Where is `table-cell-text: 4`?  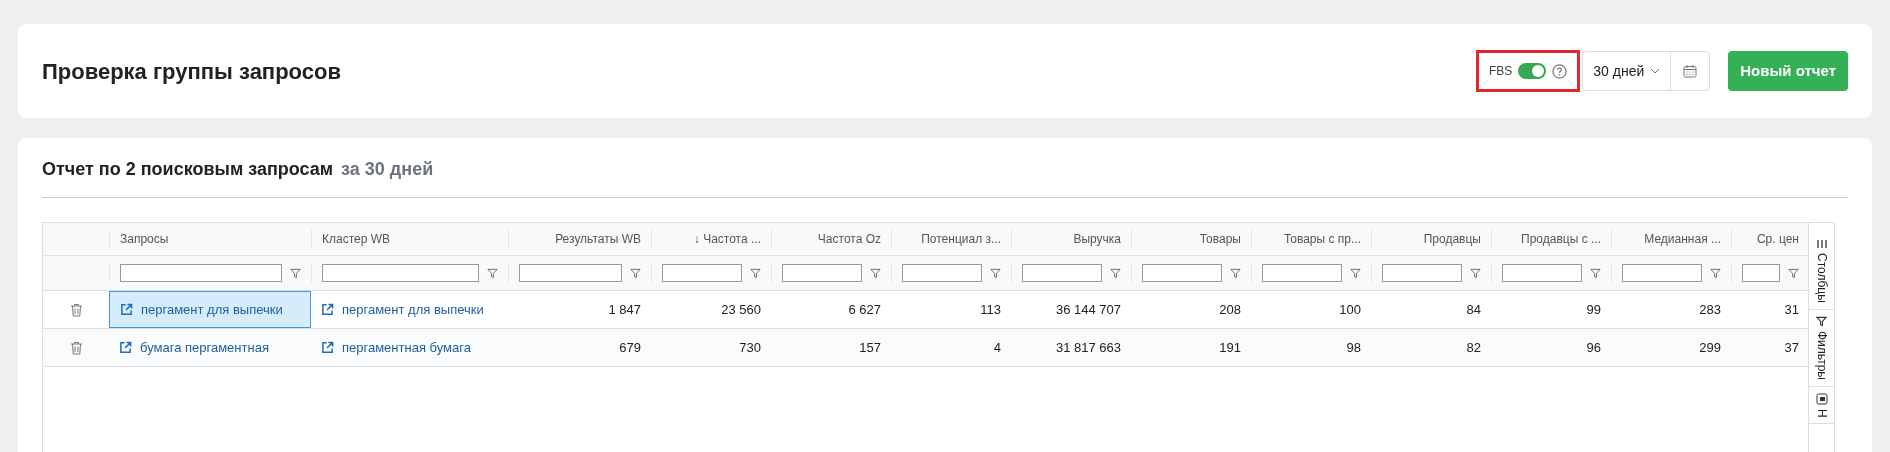
table-cell-text: 4 is located at coordinates (997, 347).